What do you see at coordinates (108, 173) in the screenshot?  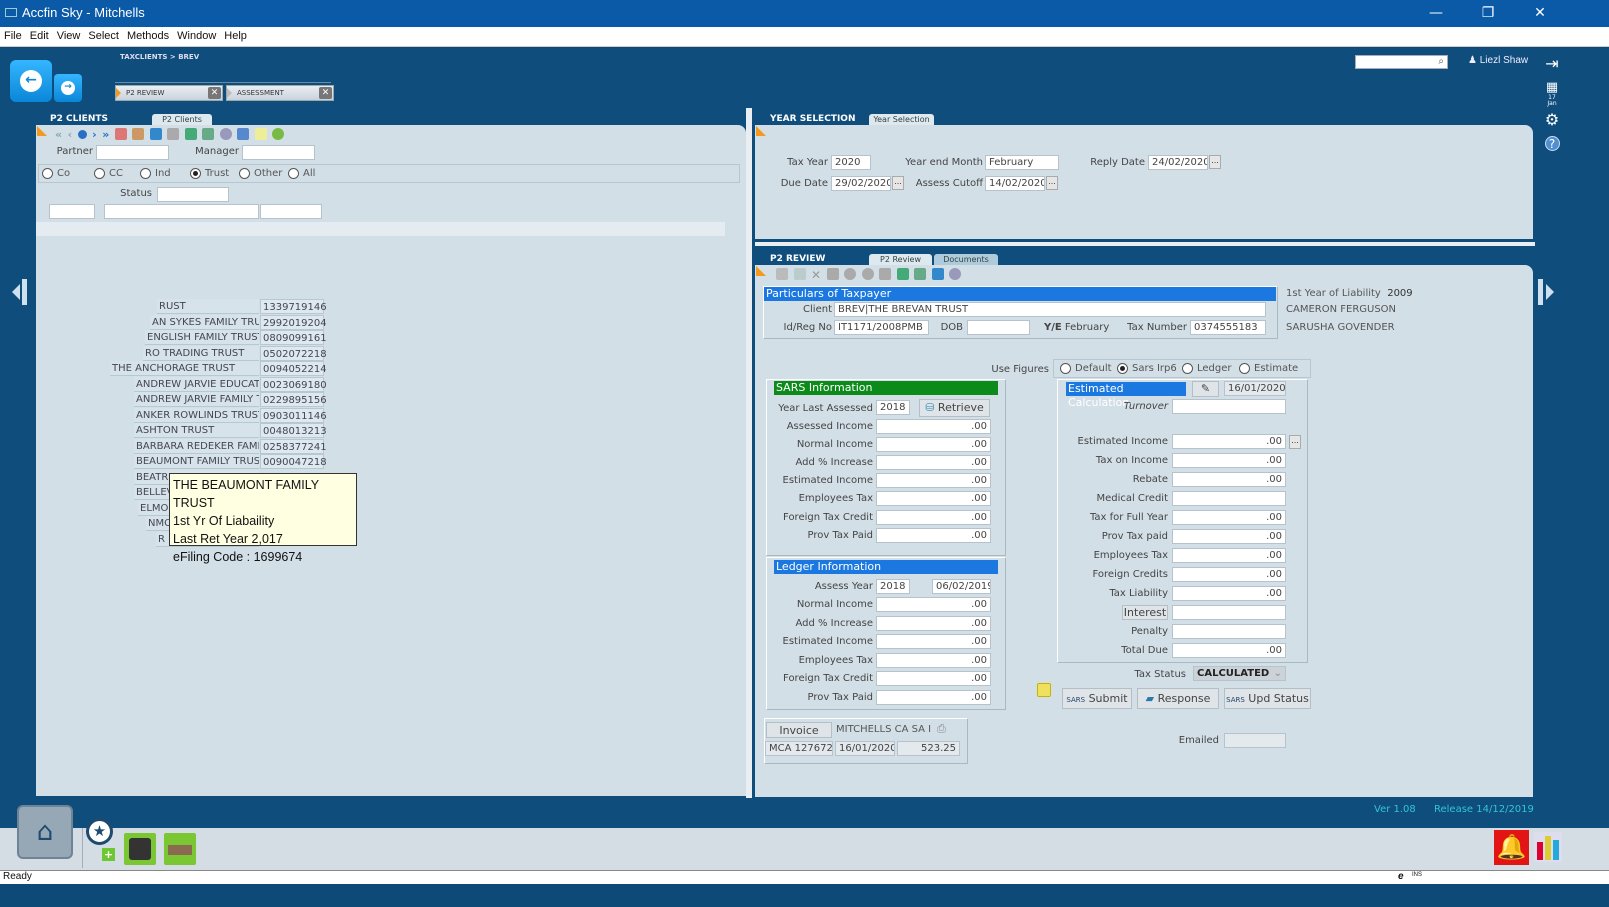 I see `radio-cc: CC` at bounding box center [108, 173].